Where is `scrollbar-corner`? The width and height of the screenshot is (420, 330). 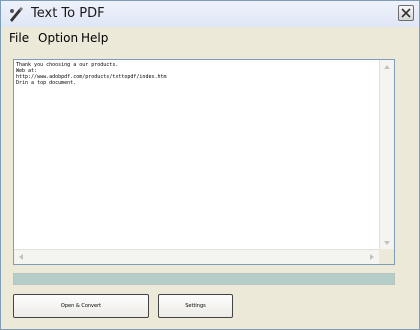 scrollbar-corner is located at coordinates (386, 256).